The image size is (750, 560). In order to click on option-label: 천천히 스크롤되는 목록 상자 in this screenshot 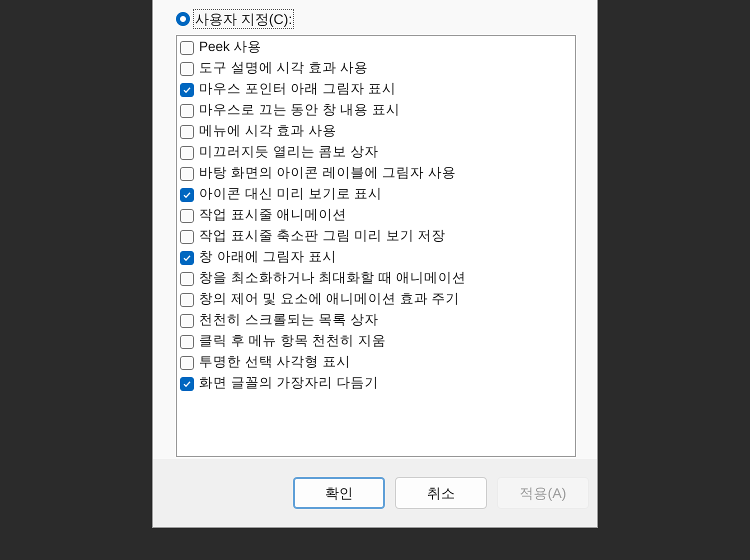, I will do `click(288, 320)`.